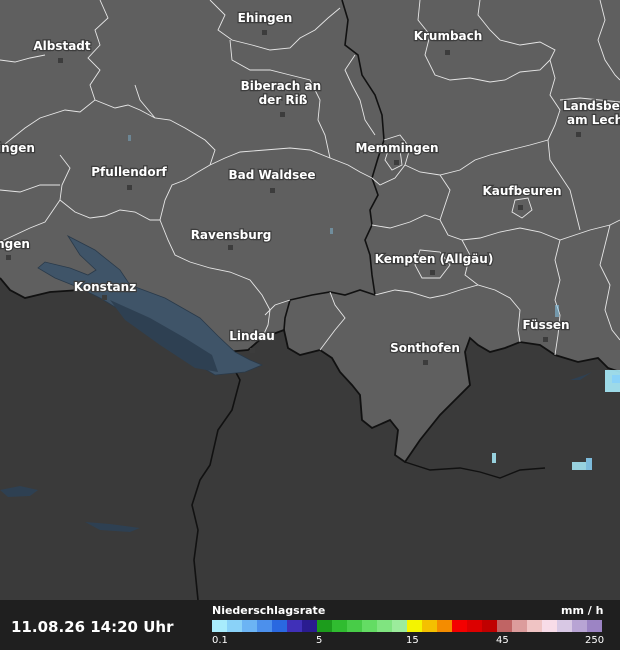  What do you see at coordinates (271, 175) in the screenshot?
I see `city-label-badwaldsee: Bad Waldsee` at bounding box center [271, 175].